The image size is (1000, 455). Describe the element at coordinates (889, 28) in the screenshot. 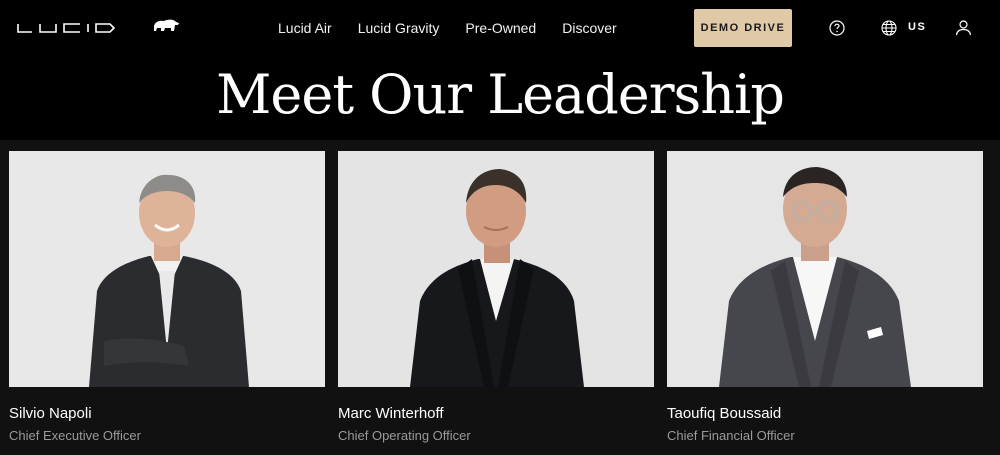

I see `globe-icon` at that location.